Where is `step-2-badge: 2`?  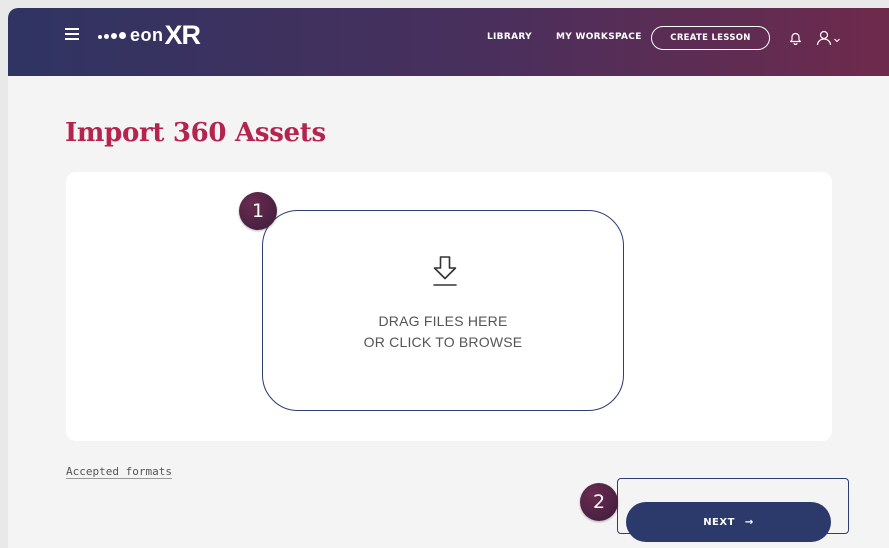
step-2-badge: 2 is located at coordinates (599, 502).